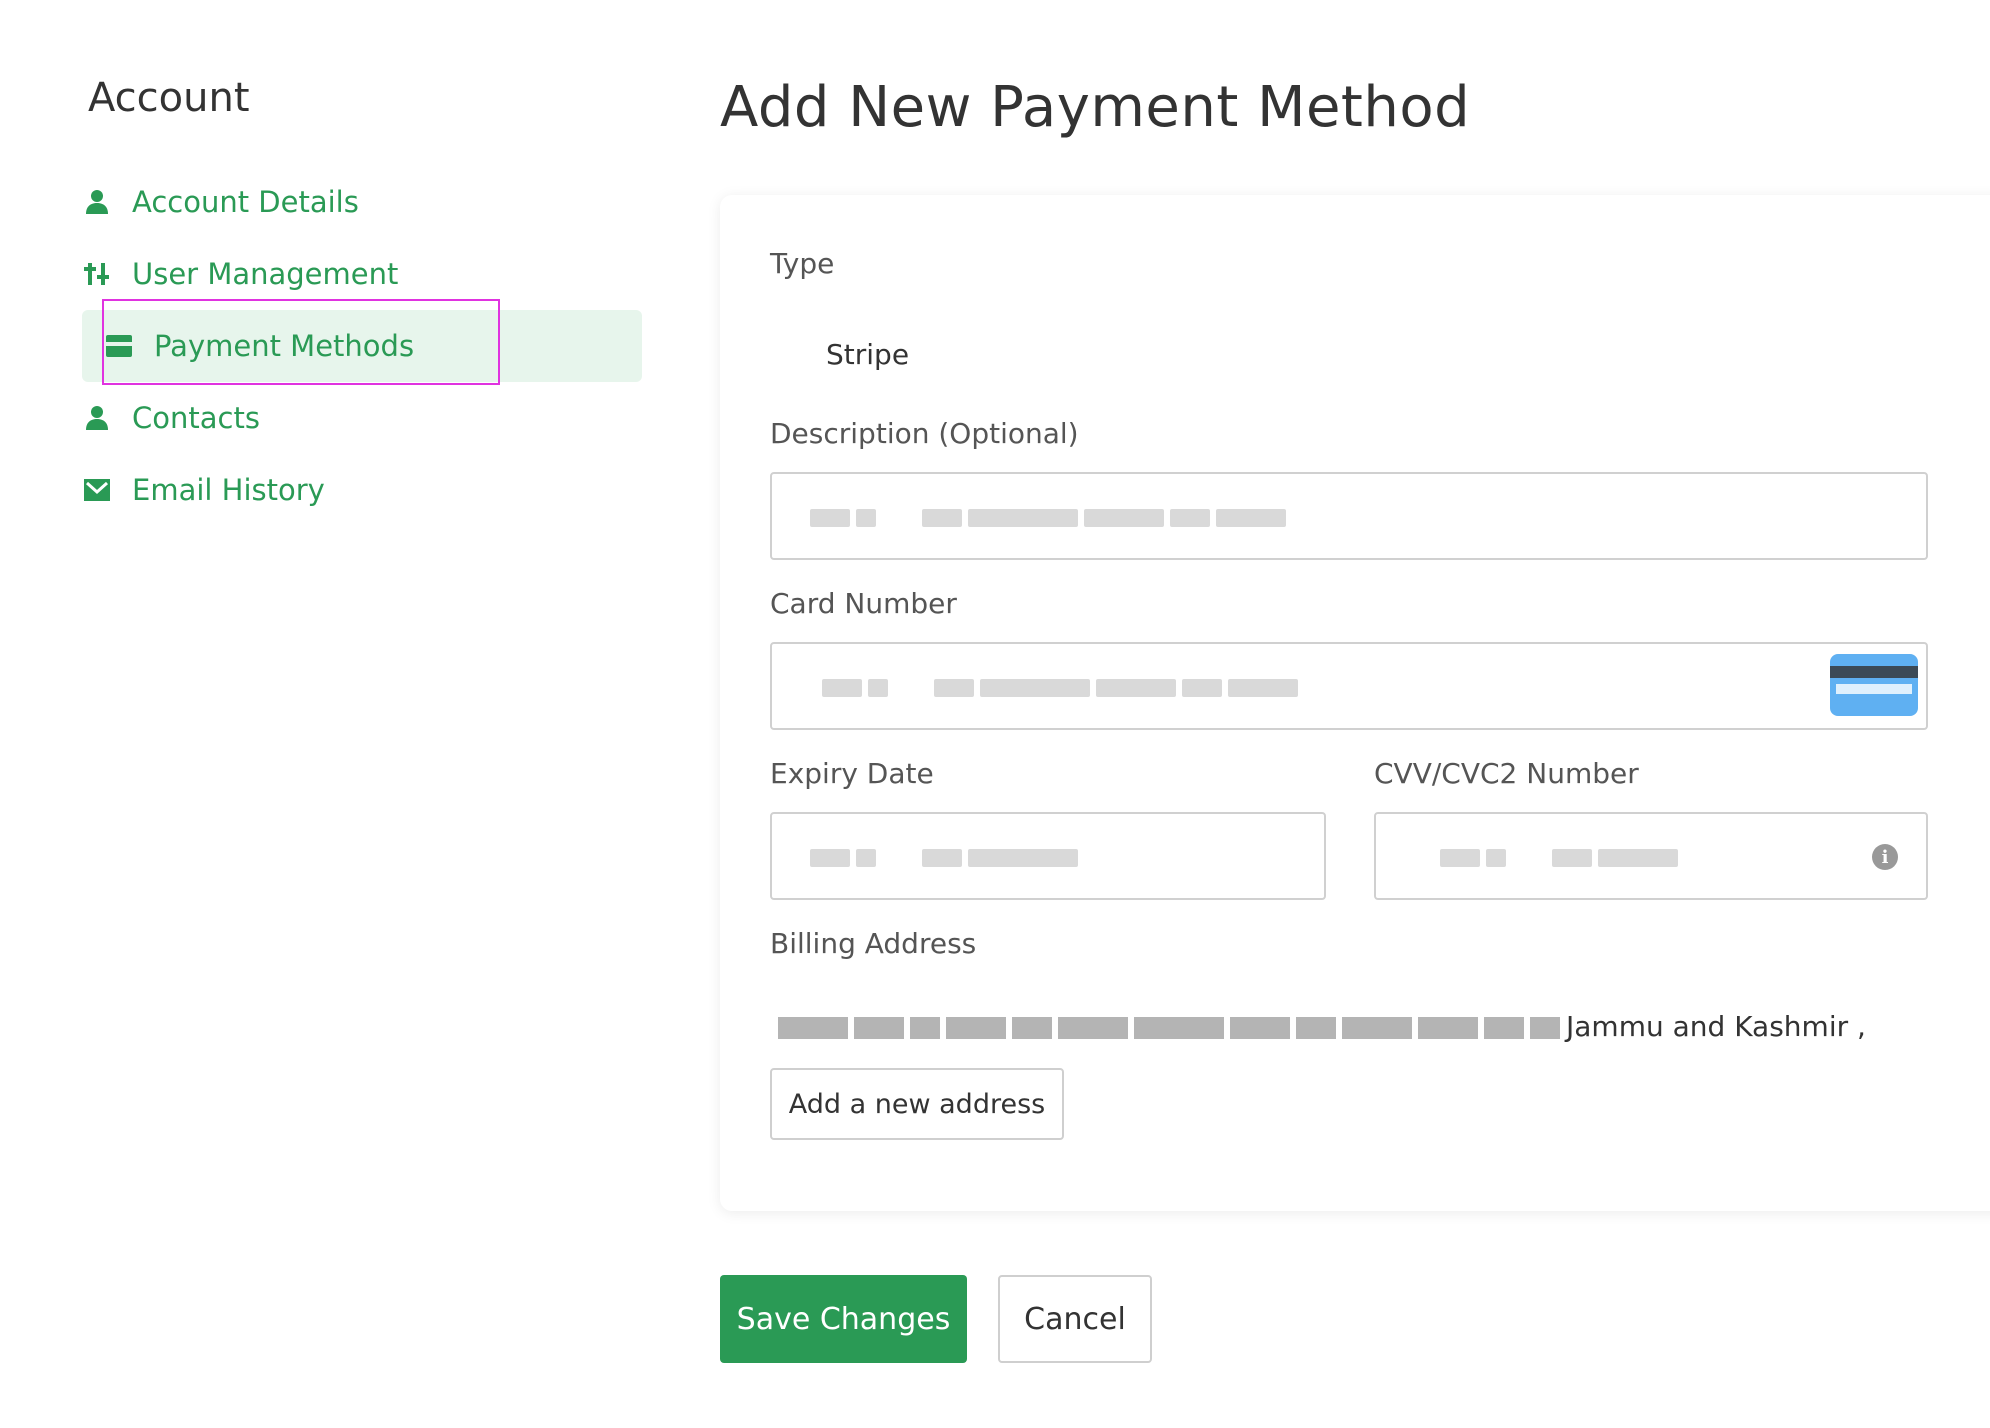  What do you see at coordinates (362, 202) in the screenshot?
I see `sidebar-item-account-details: Account Details` at bounding box center [362, 202].